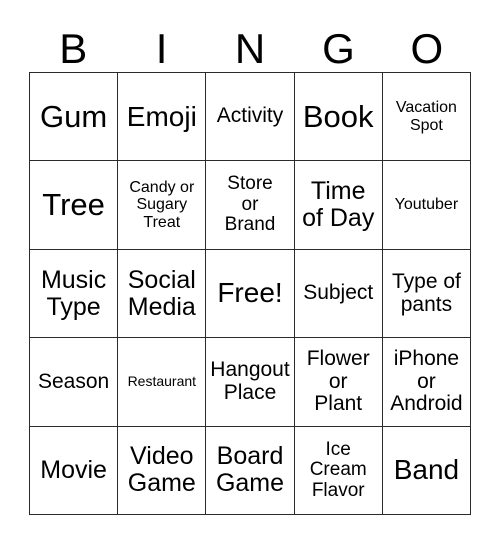 The image size is (500, 544). I want to click on bingo-cell-label: Ice Cream Flavor, so click(338, 469).